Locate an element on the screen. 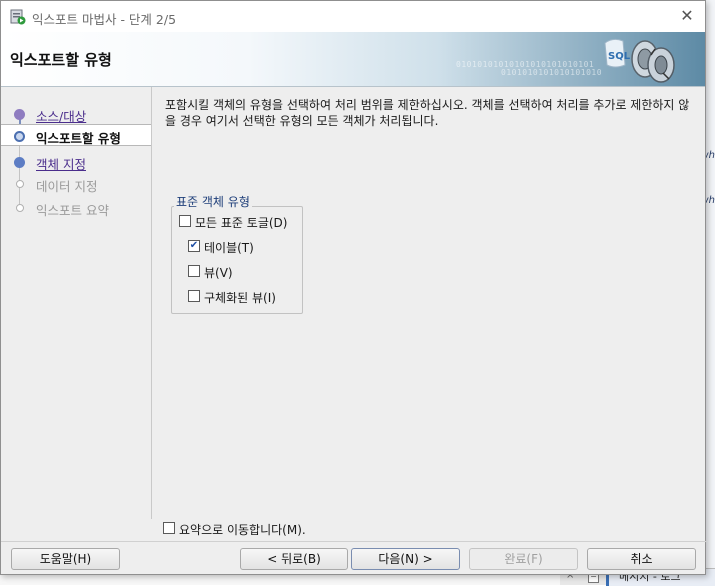  help-button: 도움말(H) is located at coordinates (65, 559).